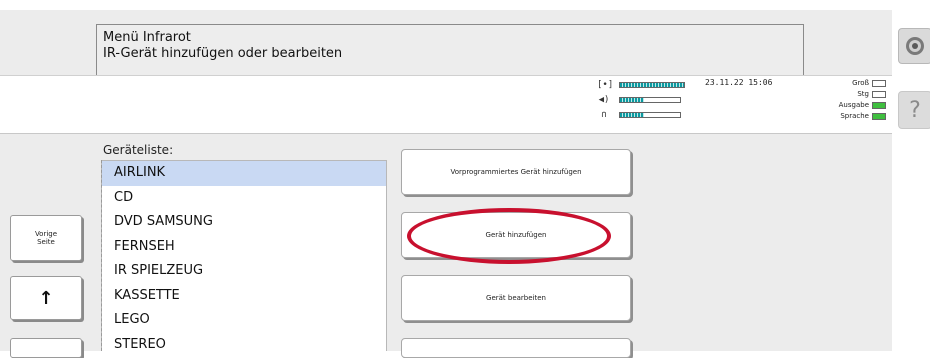 This screenshot has width=930, height=358. What do you see at coordinates (854, 116) in the screenshot?
I see `indicator-label: Sprache` at bounding box center [854, 116].